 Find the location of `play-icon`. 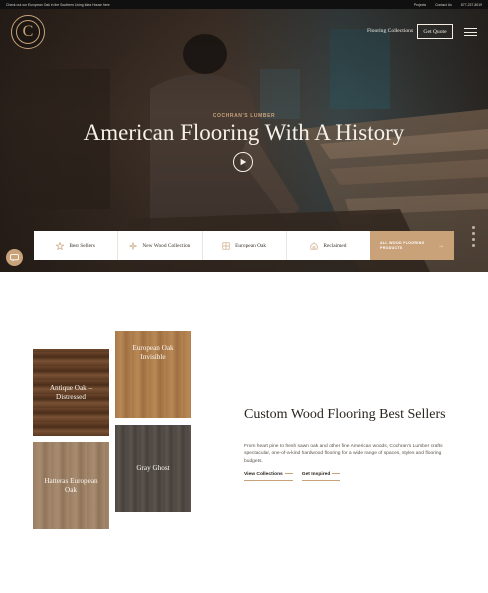

play-icon is located at coordinates (243, 162).